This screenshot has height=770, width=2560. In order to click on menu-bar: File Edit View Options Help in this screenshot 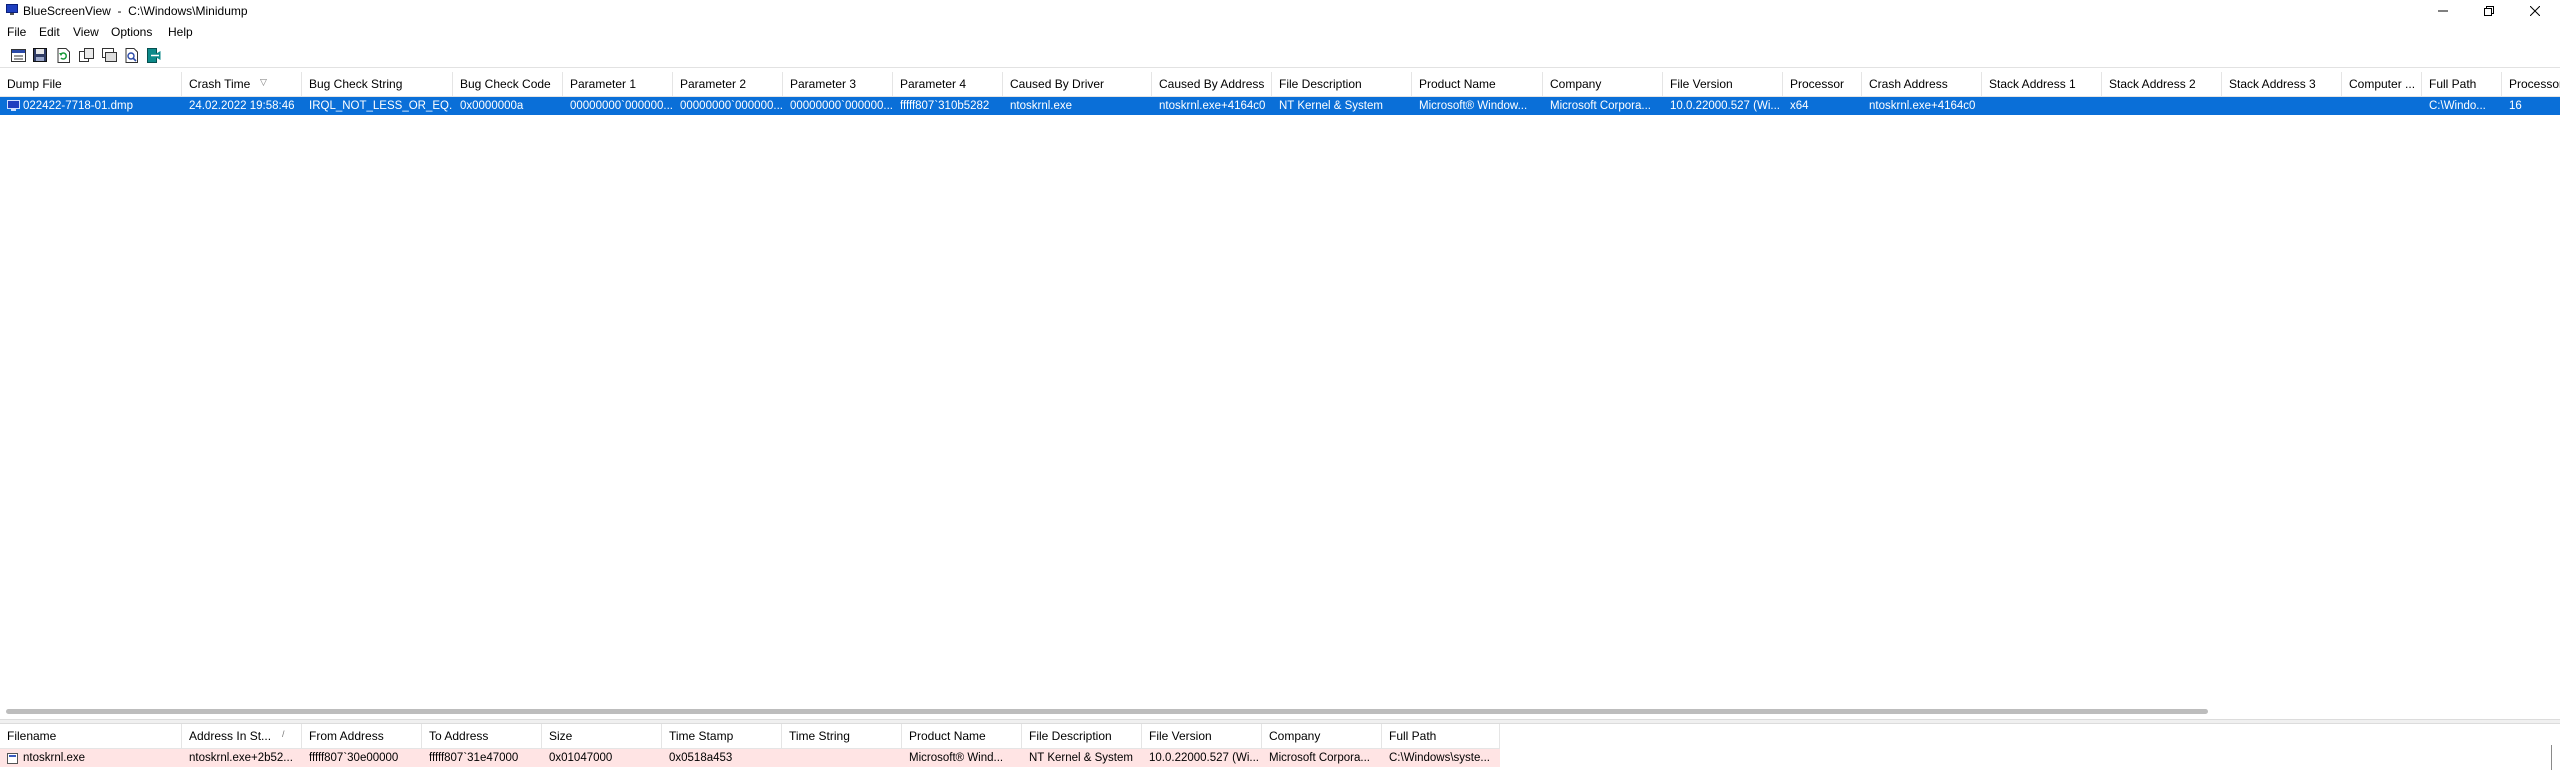, I will do `click(1280, 32)`.